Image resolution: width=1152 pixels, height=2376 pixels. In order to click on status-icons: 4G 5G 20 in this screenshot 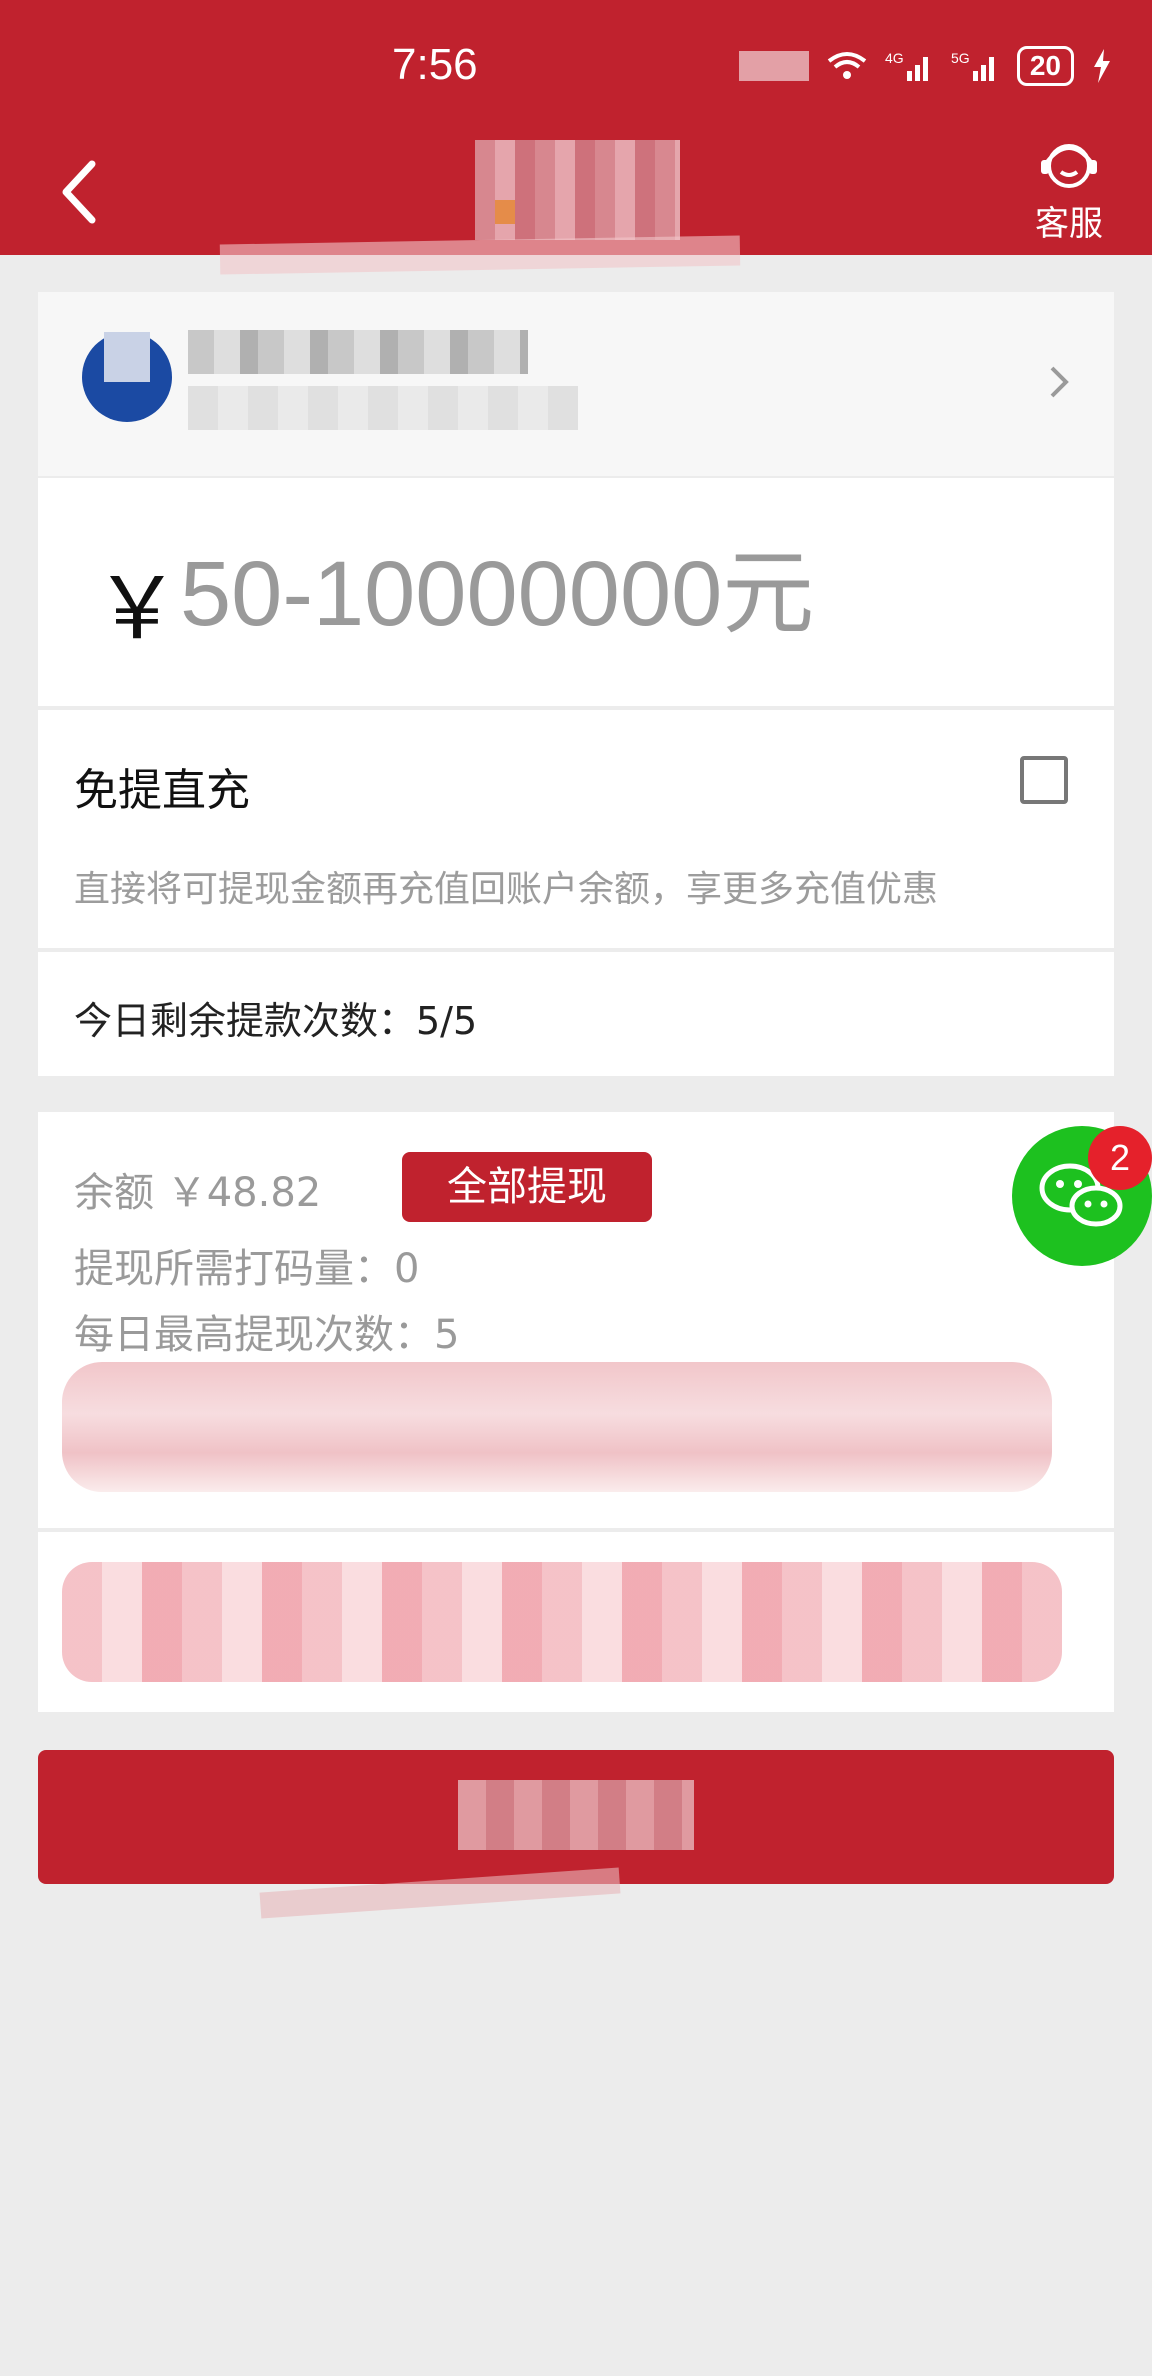, I will do `click(925, 66)`.